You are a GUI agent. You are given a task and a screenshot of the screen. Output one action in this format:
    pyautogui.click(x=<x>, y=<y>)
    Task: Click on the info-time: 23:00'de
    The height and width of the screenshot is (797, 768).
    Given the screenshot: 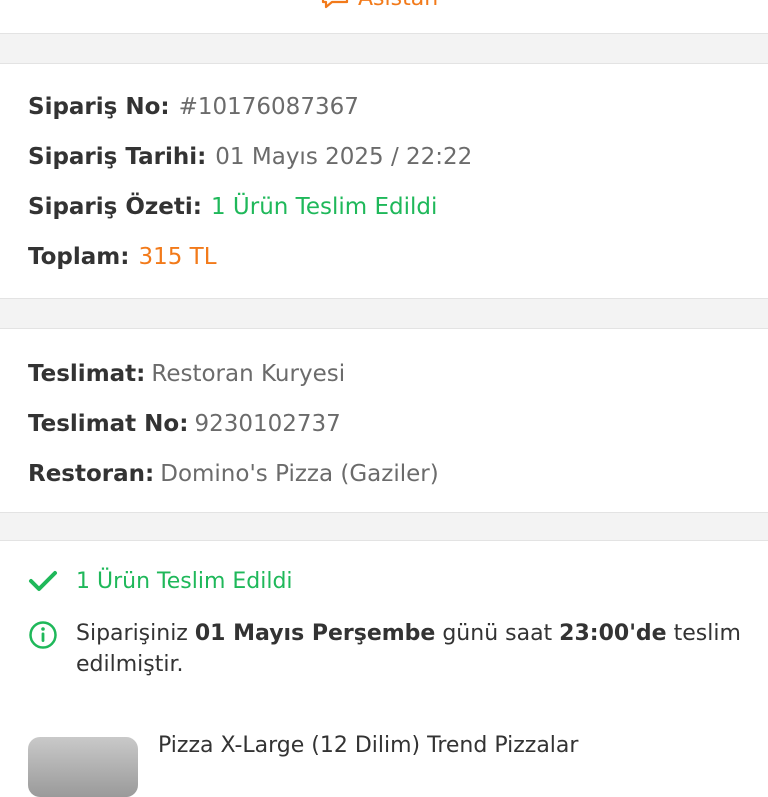 What is the action you would take?
    pyautogui.click(x=613, y=633)
    